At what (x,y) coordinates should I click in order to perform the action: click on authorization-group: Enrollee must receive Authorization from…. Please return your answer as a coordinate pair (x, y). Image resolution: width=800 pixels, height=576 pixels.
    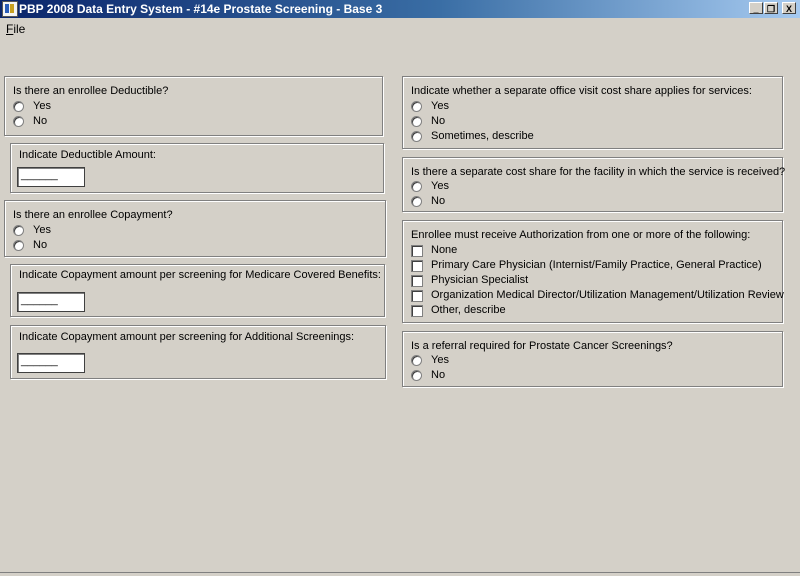
    Looking at the image, I should click on (593, 271).